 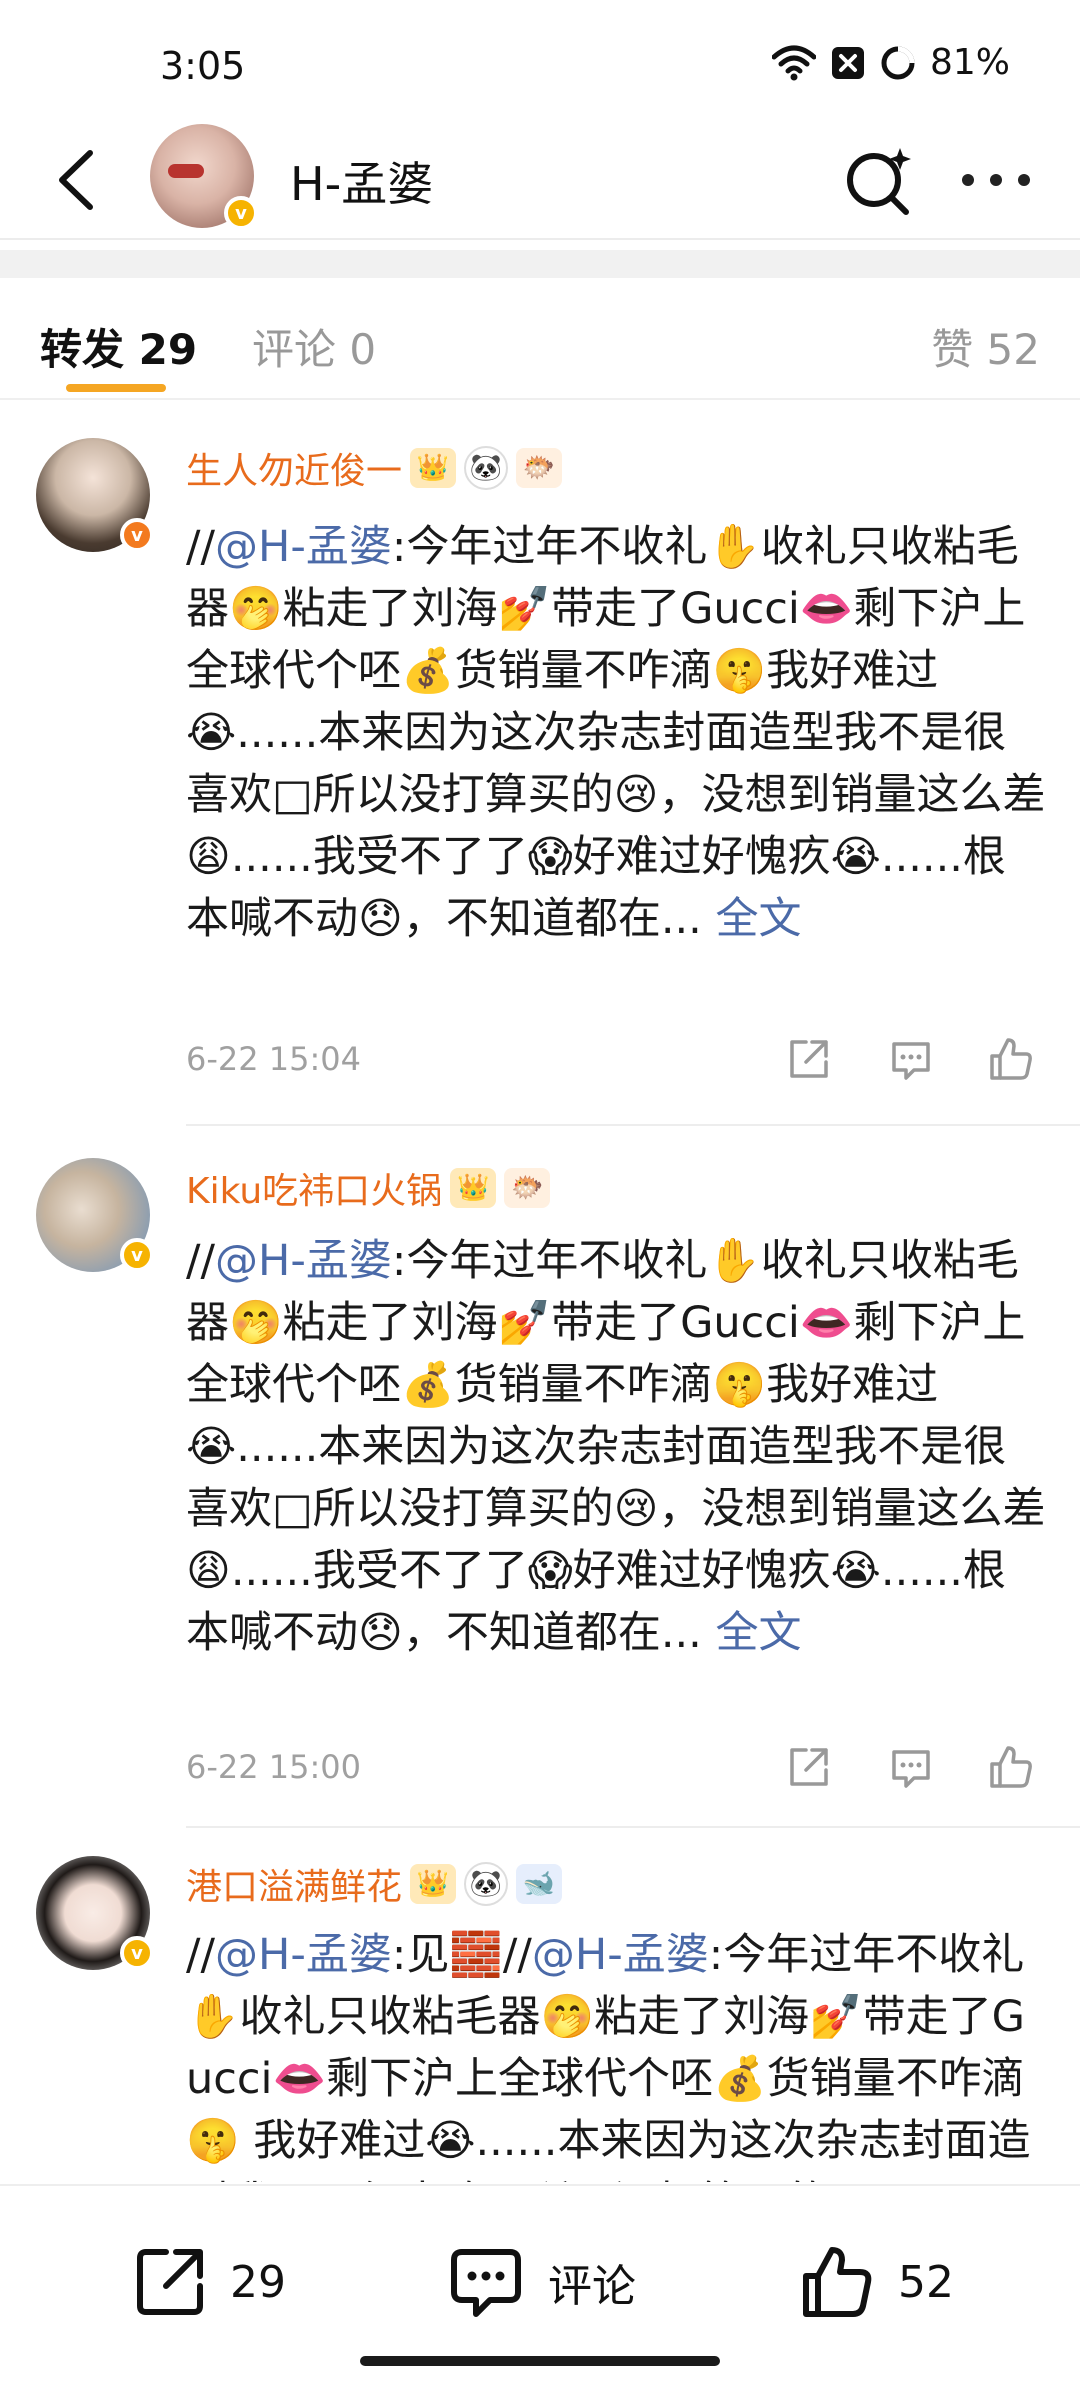 What do you see at coordinates (540, 264) in the screenshot?
I see `divider-band` at bounding box center [540, 264].